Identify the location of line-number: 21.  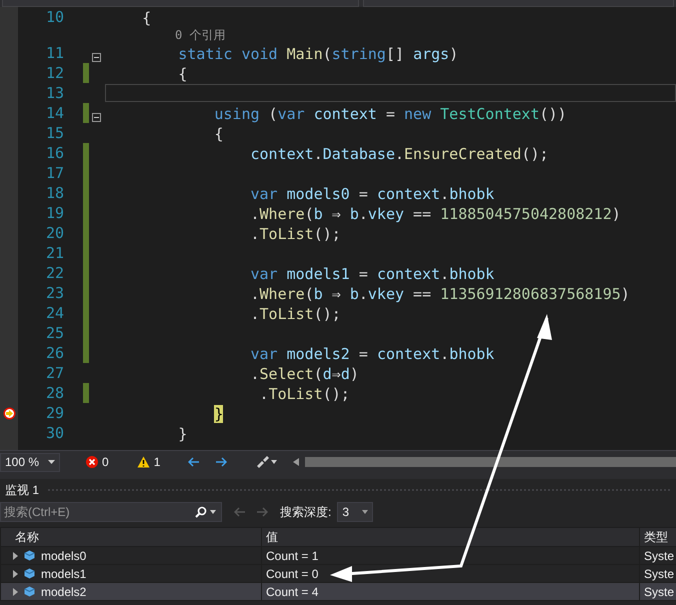
(54, 253).